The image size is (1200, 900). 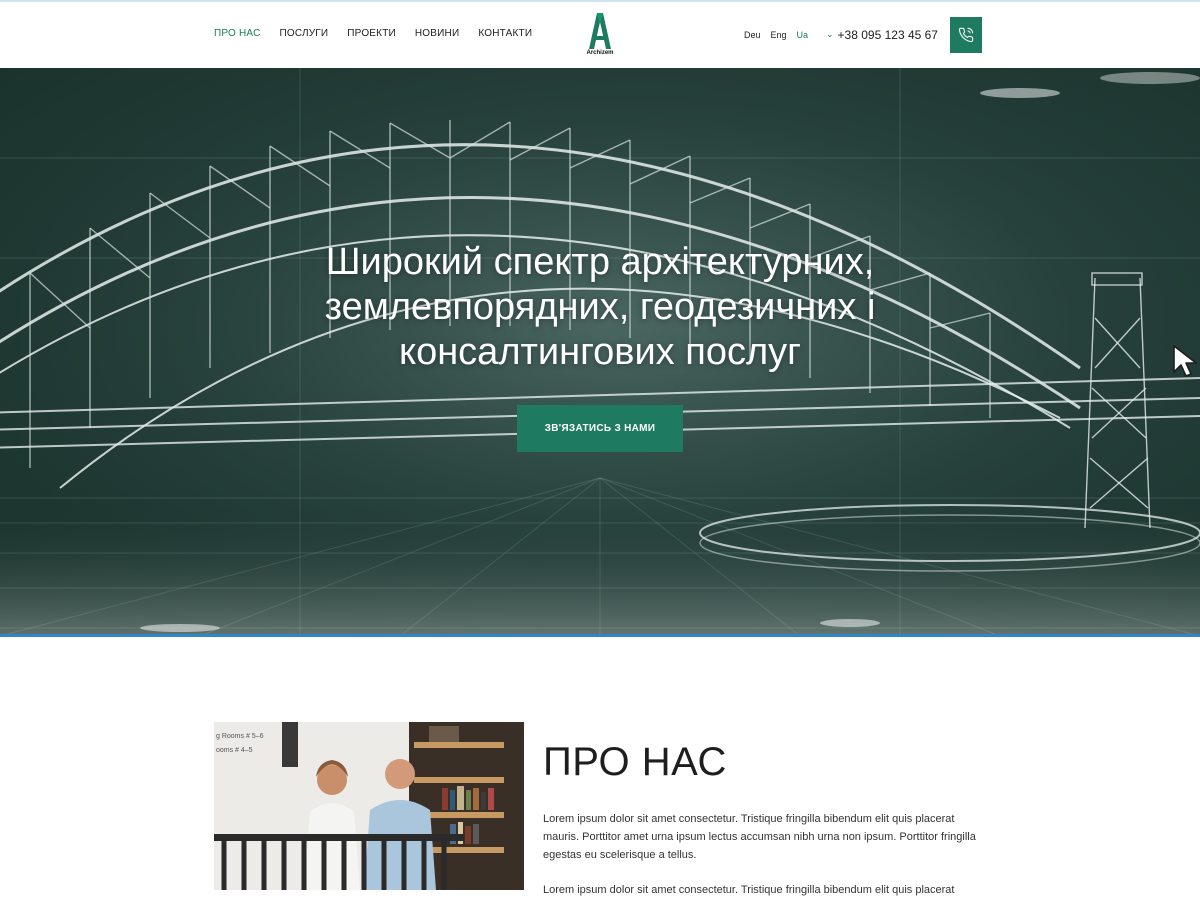 I want to click on photo-sign-line-1: g Rooms # 5–6, so click(x=240, y=736).